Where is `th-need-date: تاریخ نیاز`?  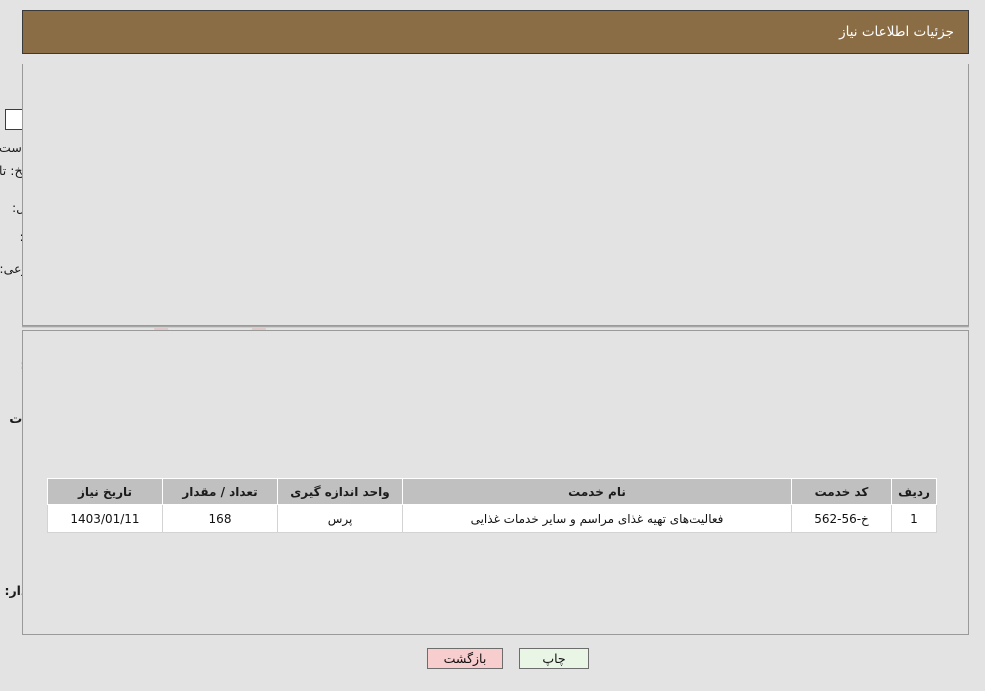
th-need-date: تاریخ نیاز is located at coordinates (105, 491).